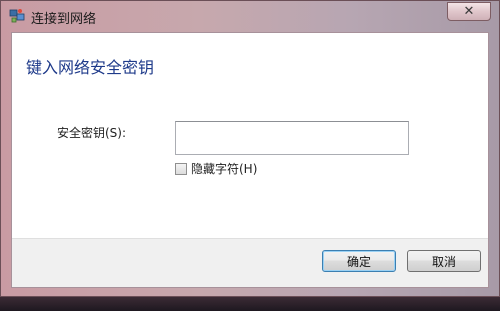 This screenshot has height=311, width=500. What do you see at coordinates (224, 168) in the screenshot?
I see `hide-characters-label: 隐藏字符(H)` at bounding box center [224, 168].